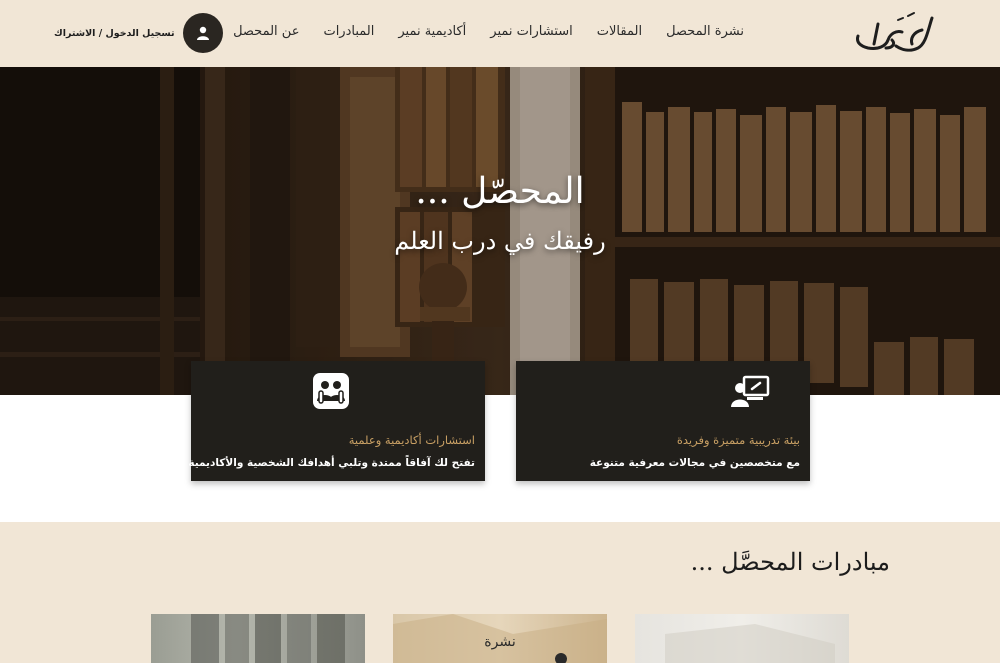 This screenshot has width=1000, height=663. Describe the element at coordinates (432, 31) in the screenshot. I see `nav-item-academy: أكاديمية نمير` at that location.